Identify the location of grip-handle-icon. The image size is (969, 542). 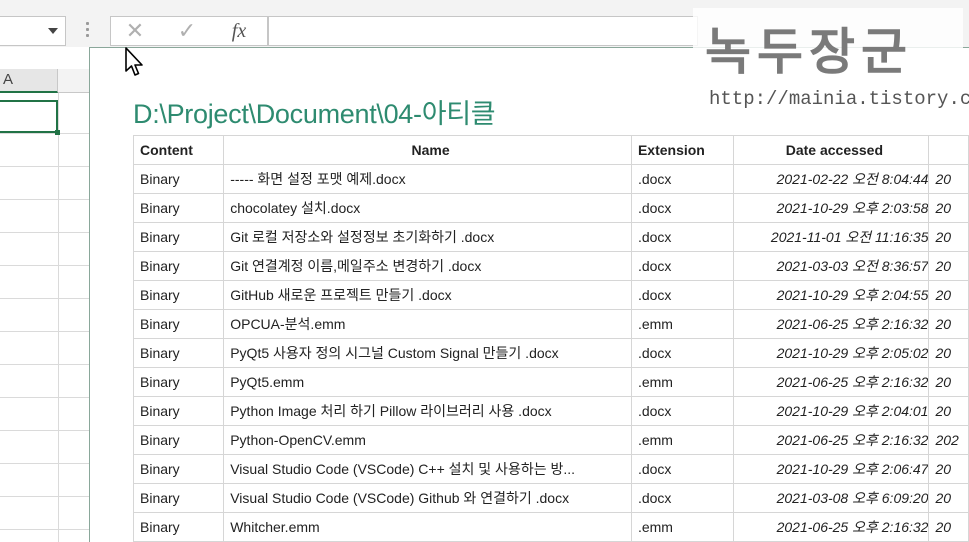
(88, 31).